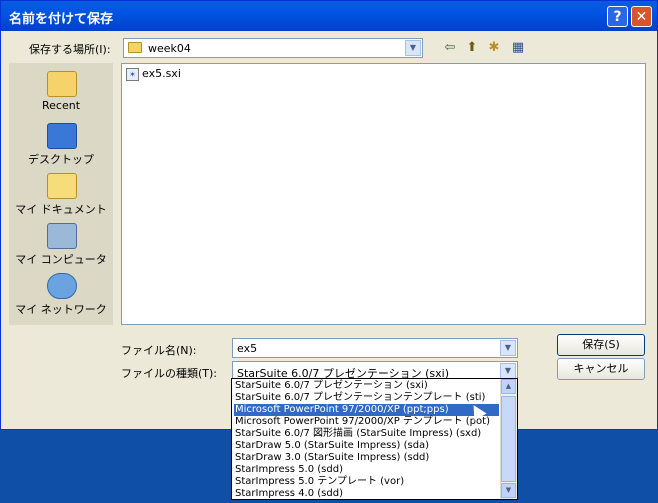 Image resolution: width=658 pixels, height=503 pixels. Describe the element at coordinates (601, 345) in the screenshot. I see `save-button: 保存(S)` at that location.